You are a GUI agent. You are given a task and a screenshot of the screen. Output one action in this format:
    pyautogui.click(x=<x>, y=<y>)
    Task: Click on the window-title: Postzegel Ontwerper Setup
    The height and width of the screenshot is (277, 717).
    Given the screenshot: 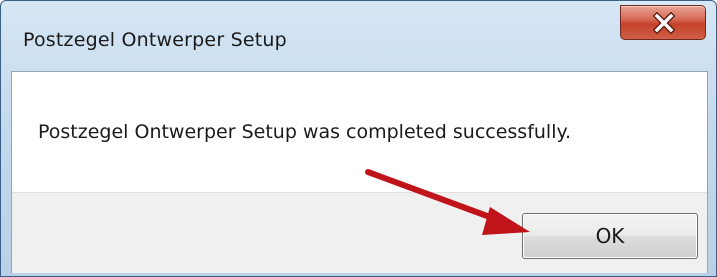 What is the action you would take?
    pyautogui.click(x=155, y=40)
    